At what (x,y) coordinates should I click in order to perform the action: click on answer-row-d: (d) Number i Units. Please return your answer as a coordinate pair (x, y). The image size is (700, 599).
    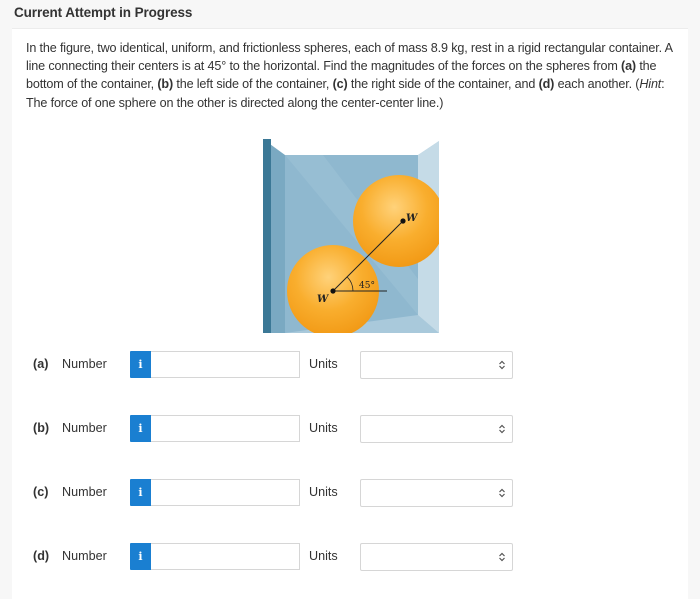
    Looking at the image, I should click on (350, 557).